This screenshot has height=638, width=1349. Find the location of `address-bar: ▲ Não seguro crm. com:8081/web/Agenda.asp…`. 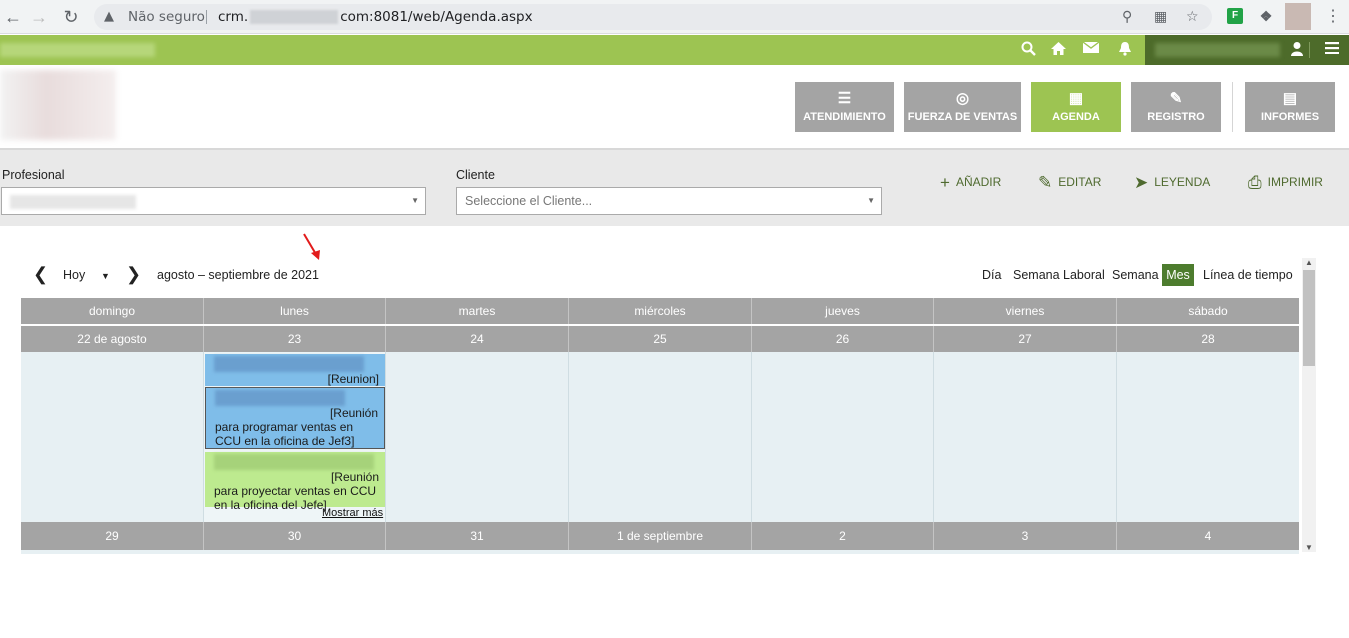

address-bar: ▲ Não seguro crm. com:8081/web/Agenda.asp… is located at coordinates (653, 17).